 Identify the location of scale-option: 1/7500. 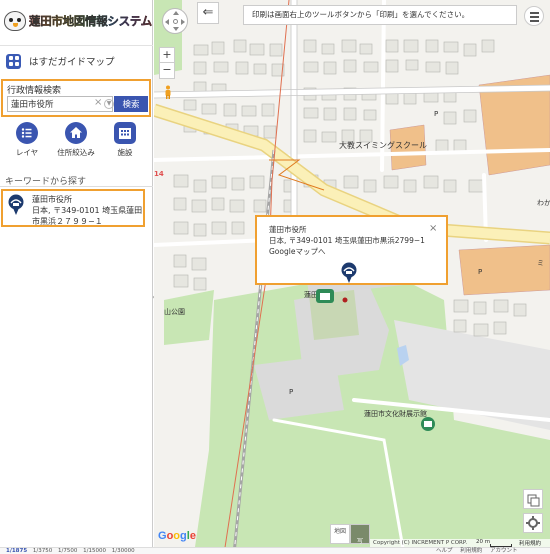
(67, 551).